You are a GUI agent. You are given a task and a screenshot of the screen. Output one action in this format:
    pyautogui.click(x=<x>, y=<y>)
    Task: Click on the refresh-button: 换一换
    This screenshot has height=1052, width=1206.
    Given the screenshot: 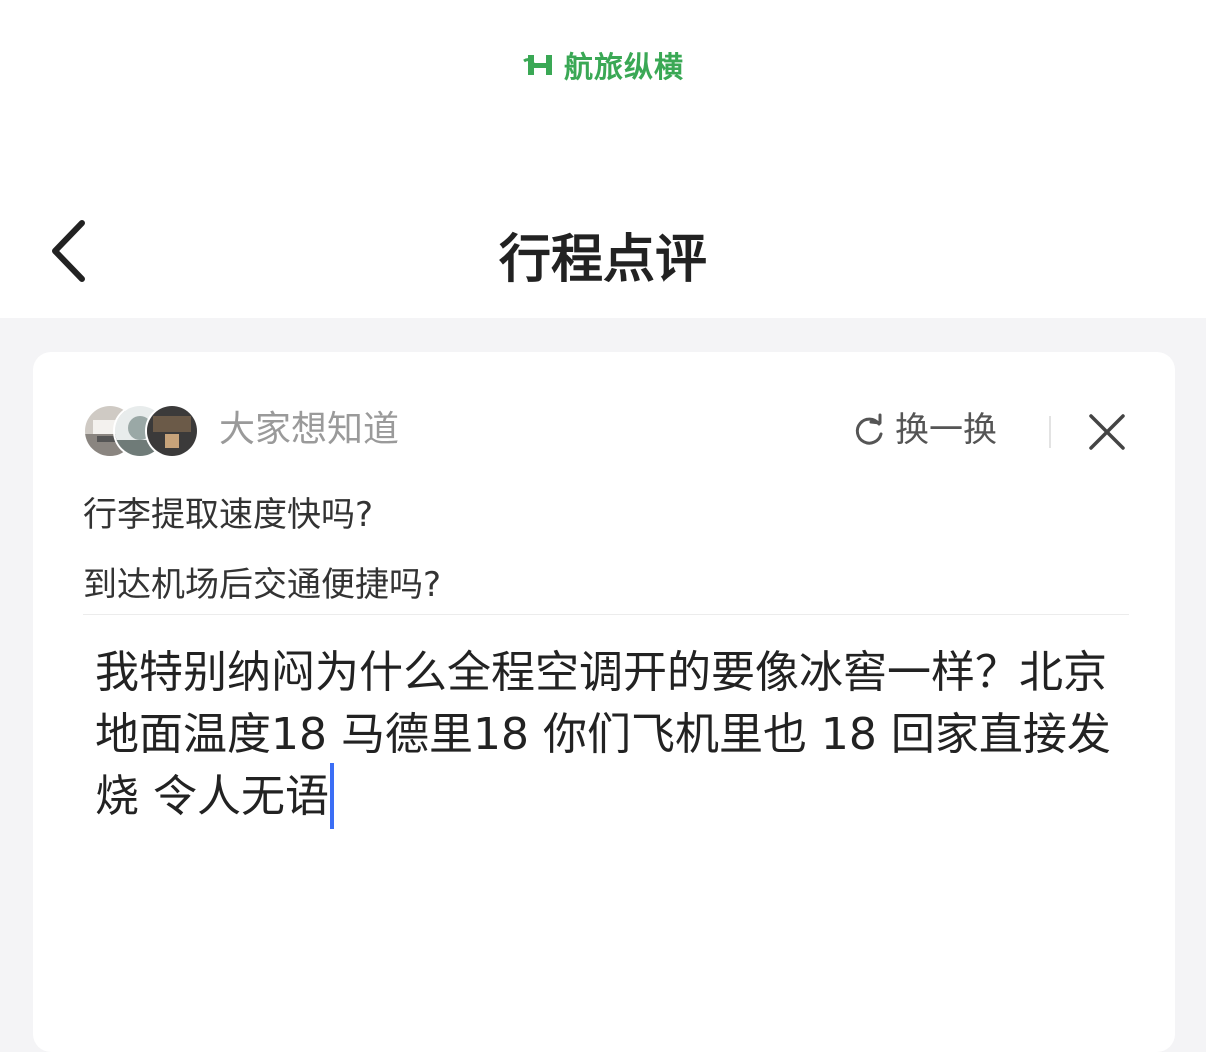 What is the action you would take?
    pyautogui.click(x=924, y=430)
    